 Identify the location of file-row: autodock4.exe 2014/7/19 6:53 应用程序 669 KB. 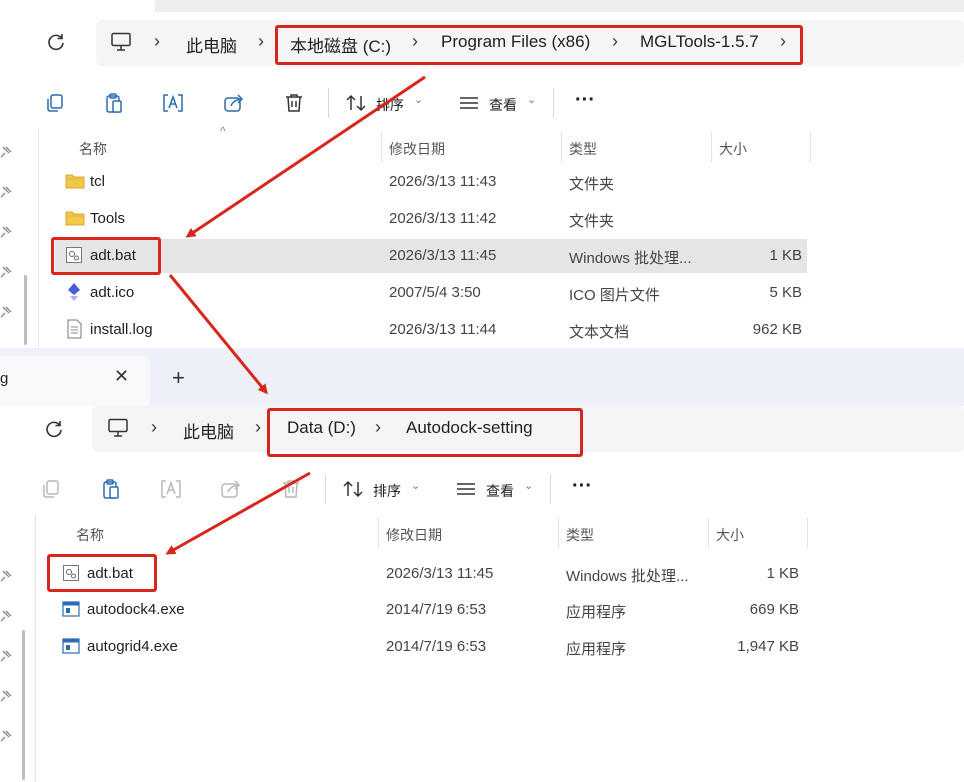
(428, 610).